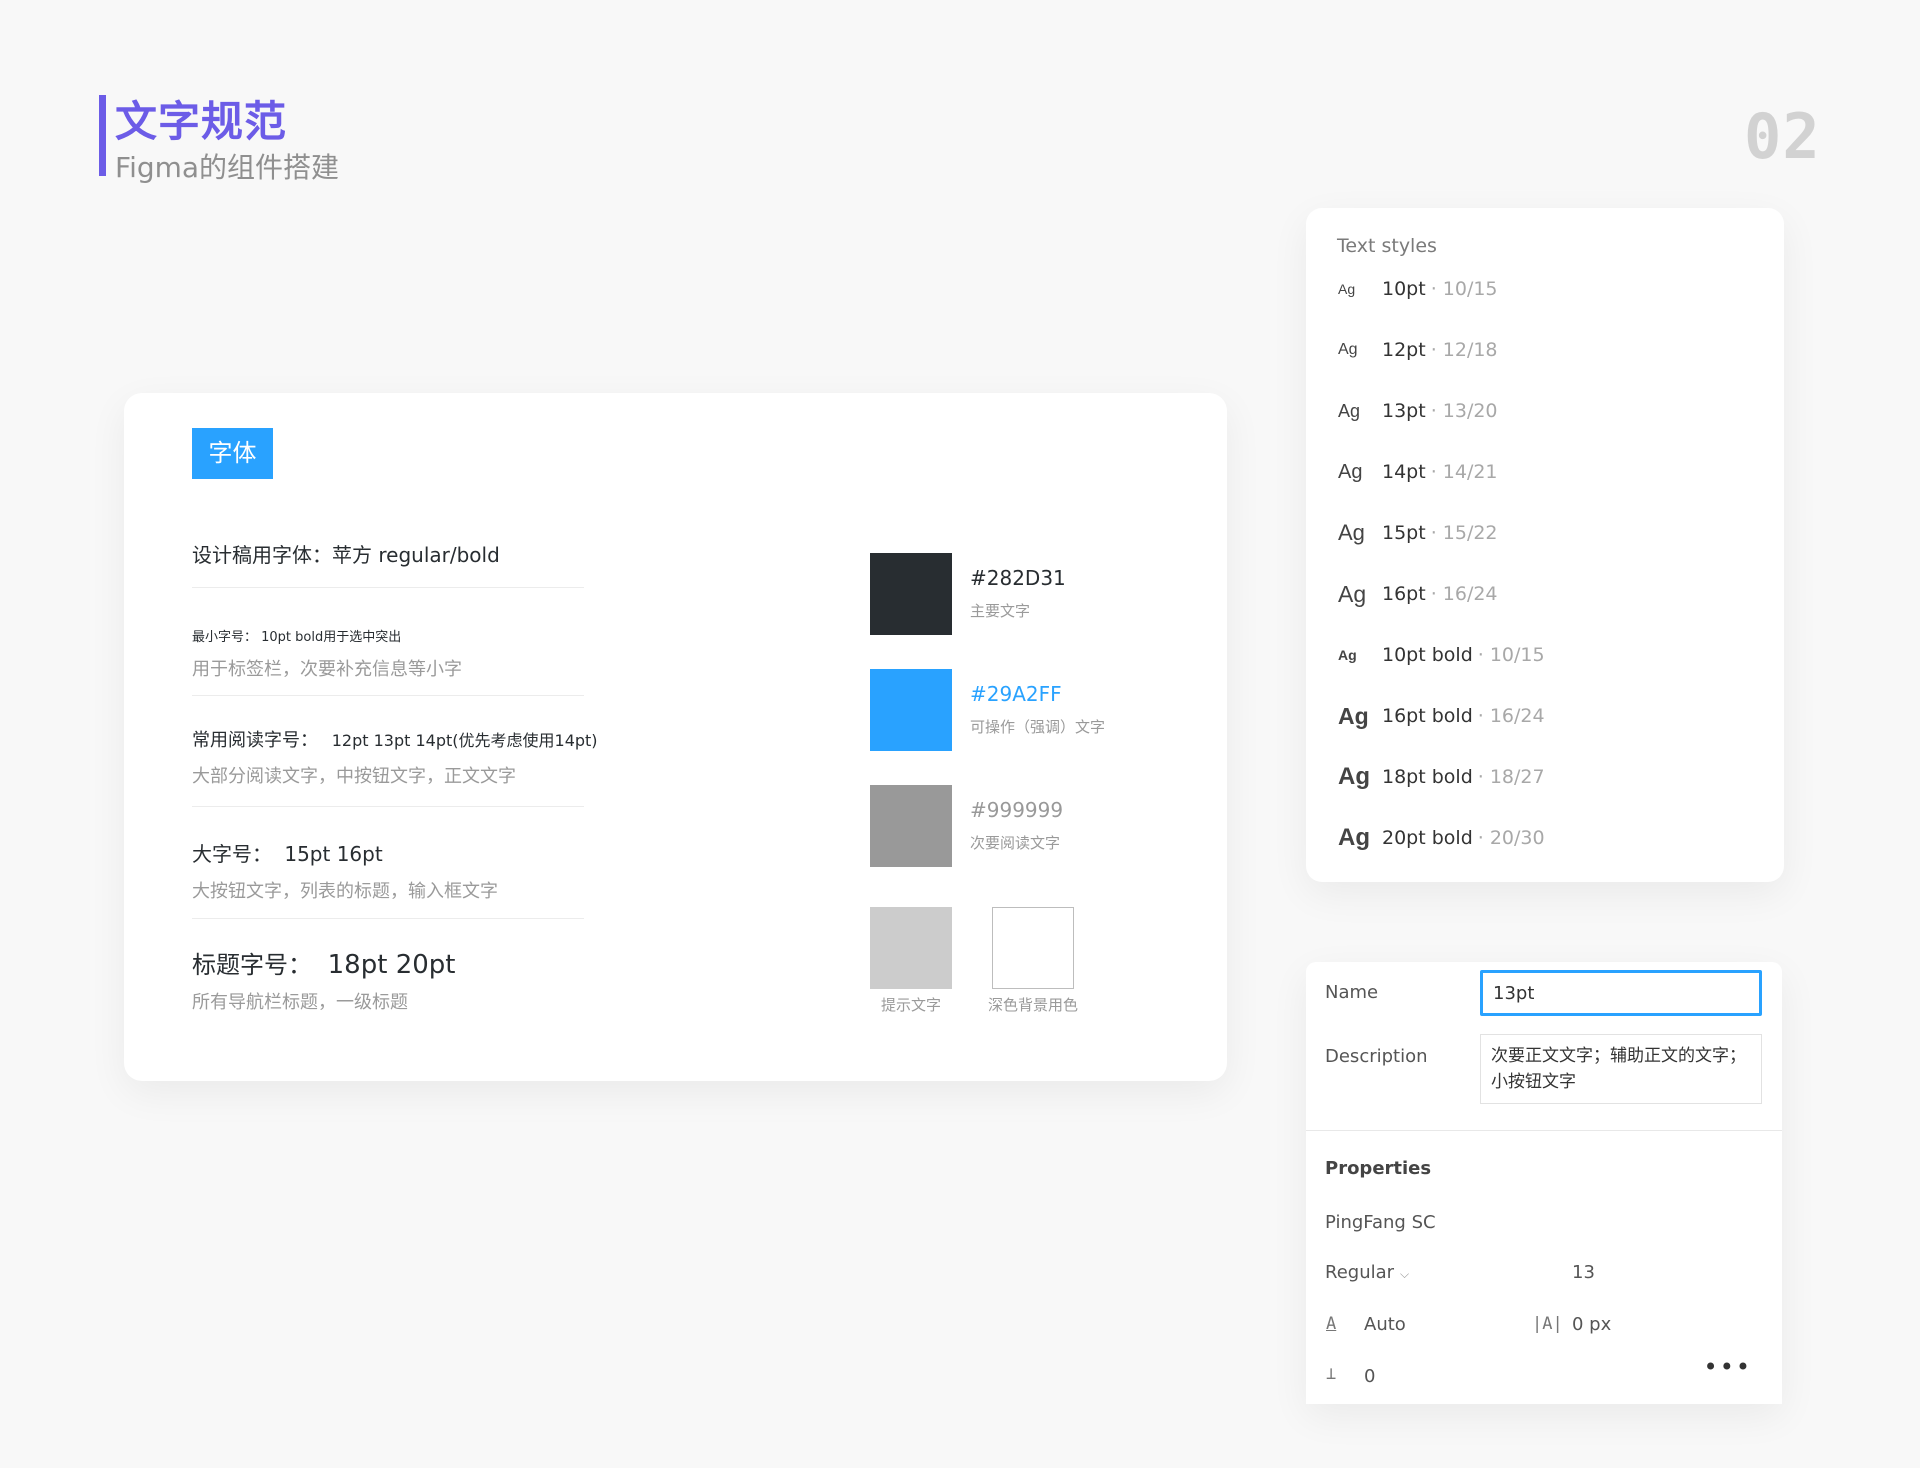 This screenshot has width=1920, height=1468. Describe the element at coordinates (464, 740) in the screenshot. I see `rule-sizes: 12pt 13pt 14pt(优先考虑使用14pt)` at that location.